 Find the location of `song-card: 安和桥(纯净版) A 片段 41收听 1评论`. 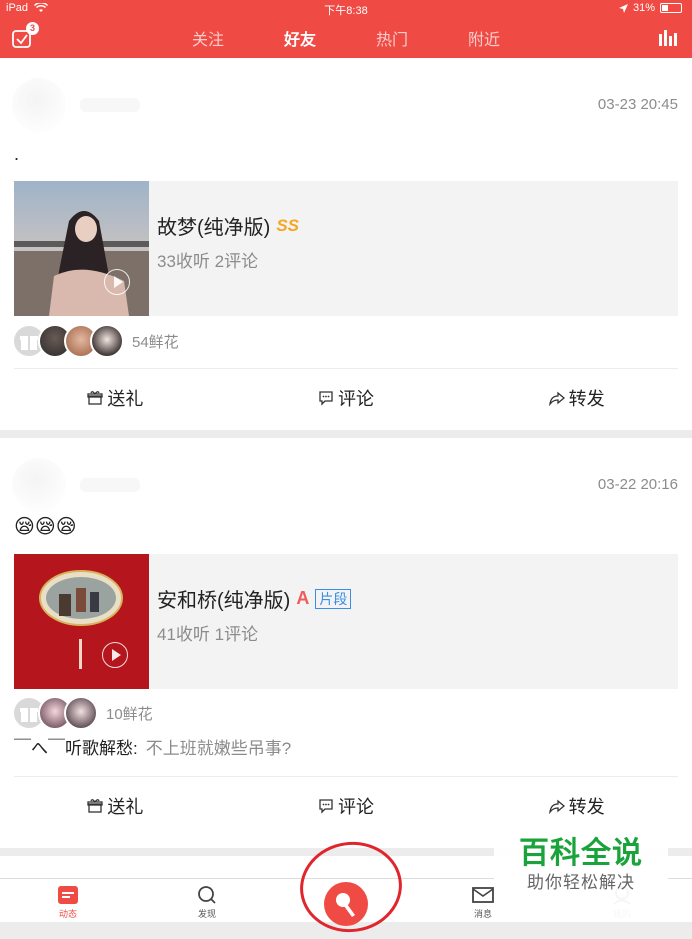

song-card: 安和桥(纯净版) A 片段 41收听 1评论 is located at coordinates (346, 621).